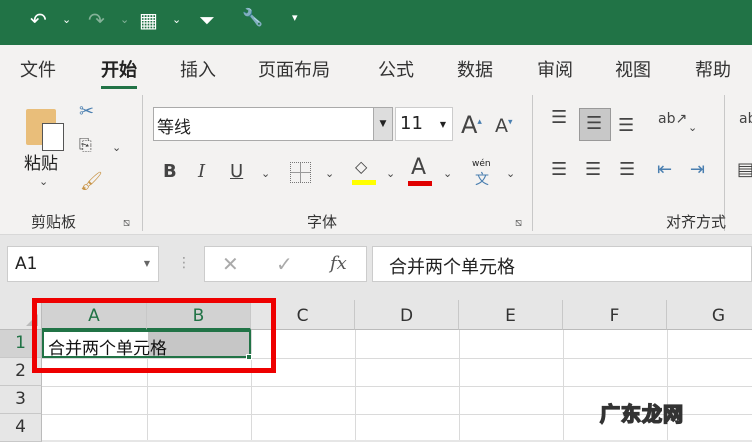 This screenshot has height=442, width=752. Describe the element at coordinates (383, 124) in the screenshot. I see `font-name-dropdown: ▼` at that location.